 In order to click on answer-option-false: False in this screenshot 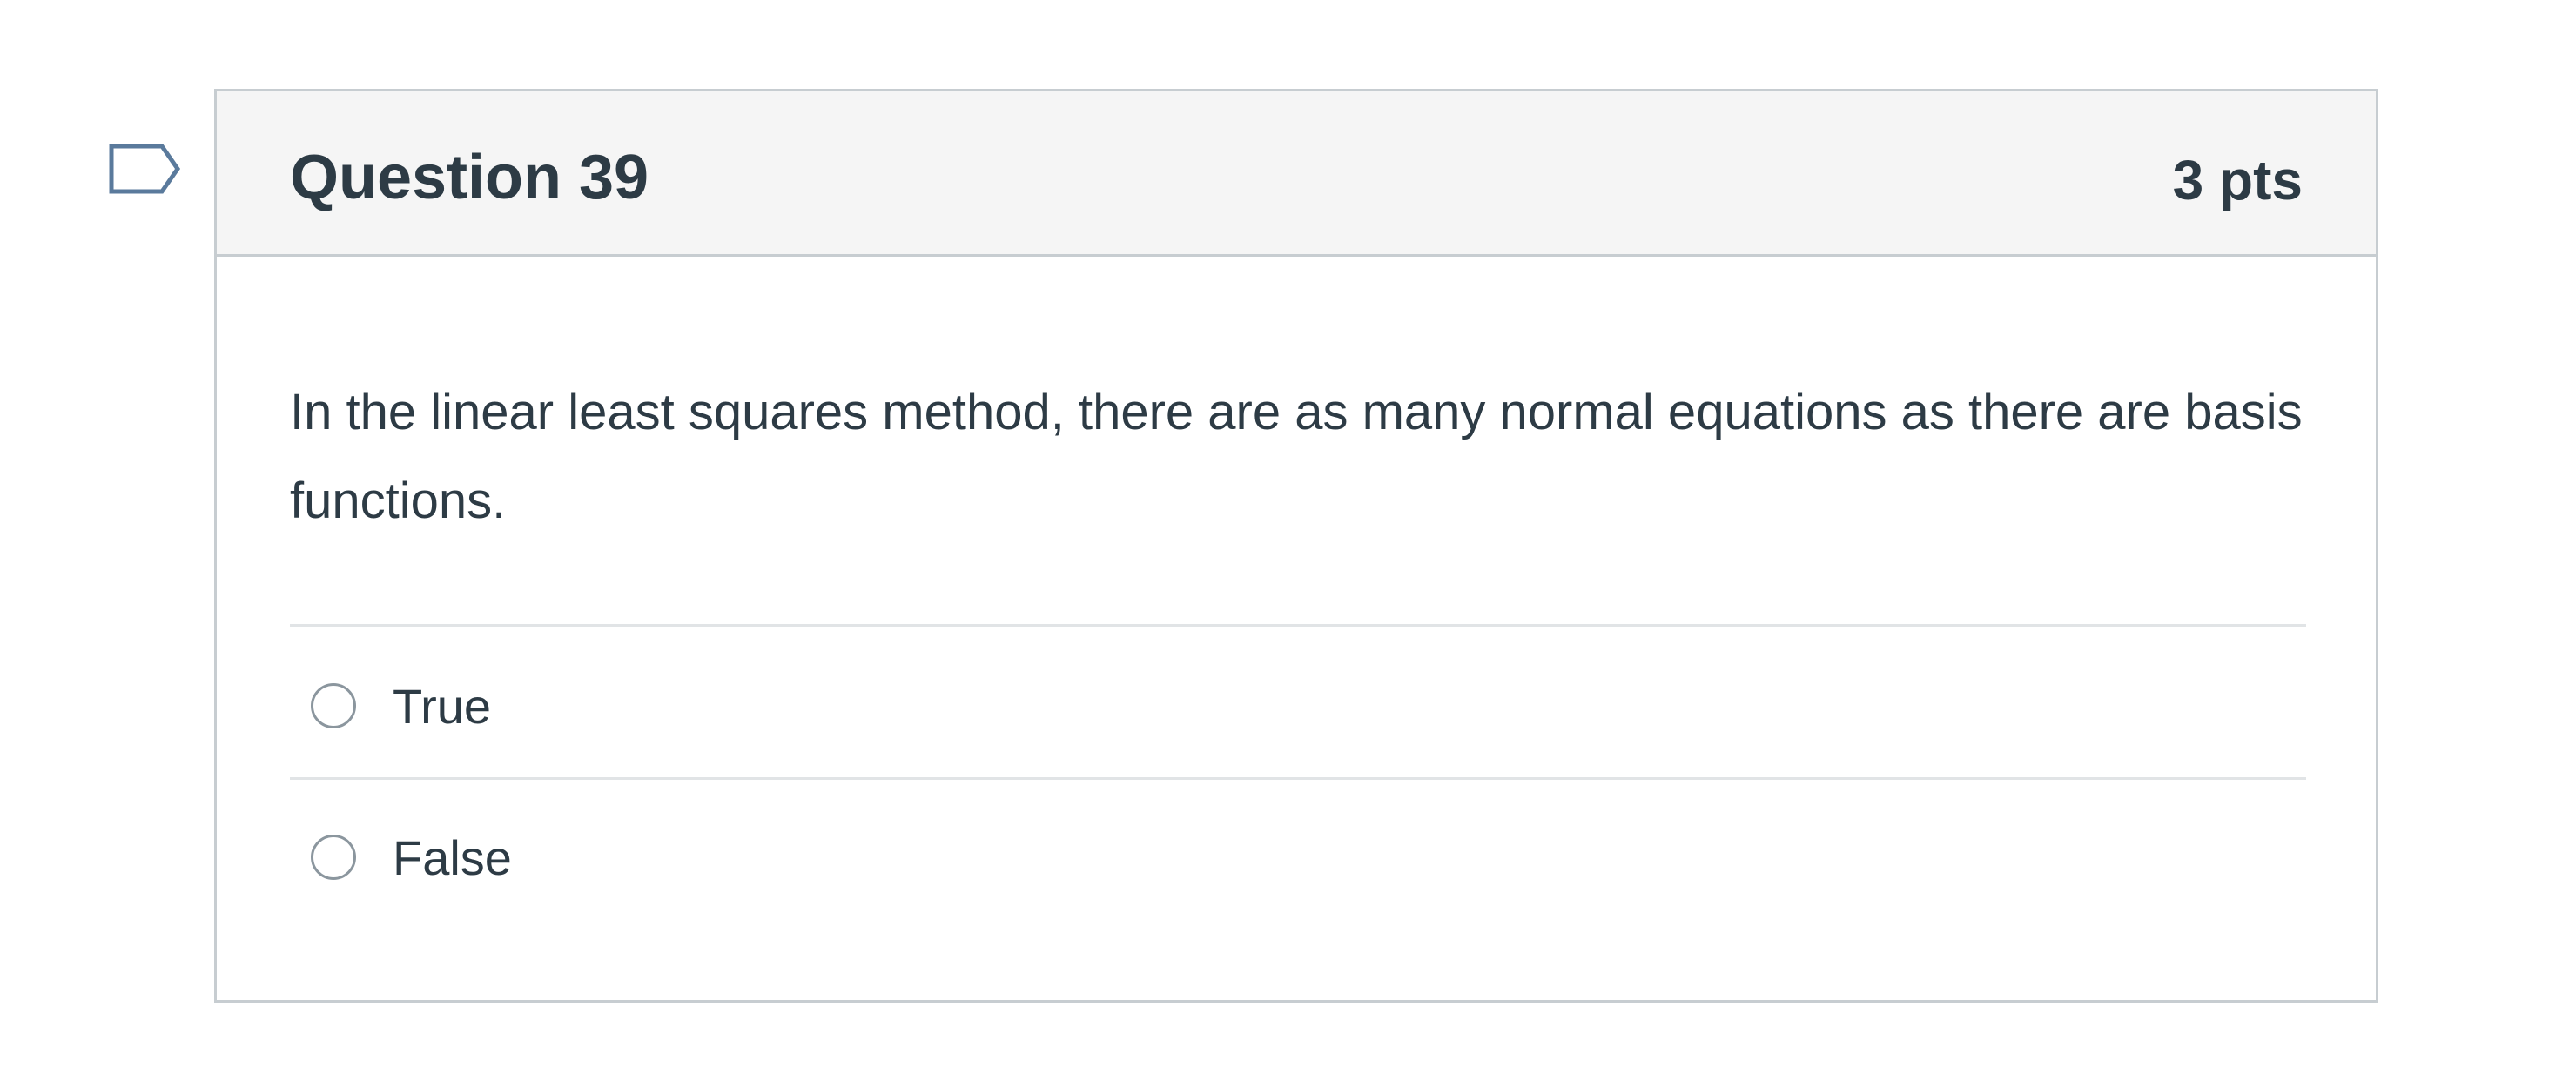, I will do `click(1303, 857)`.